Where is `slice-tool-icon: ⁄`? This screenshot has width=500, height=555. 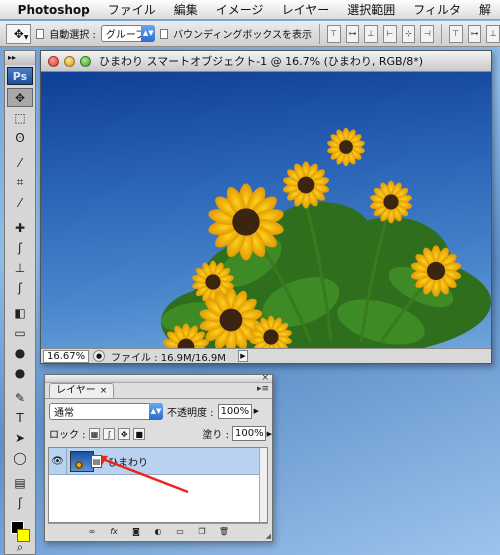
slice-tool-icon: ⁄ is located at coordinates (20, 202).